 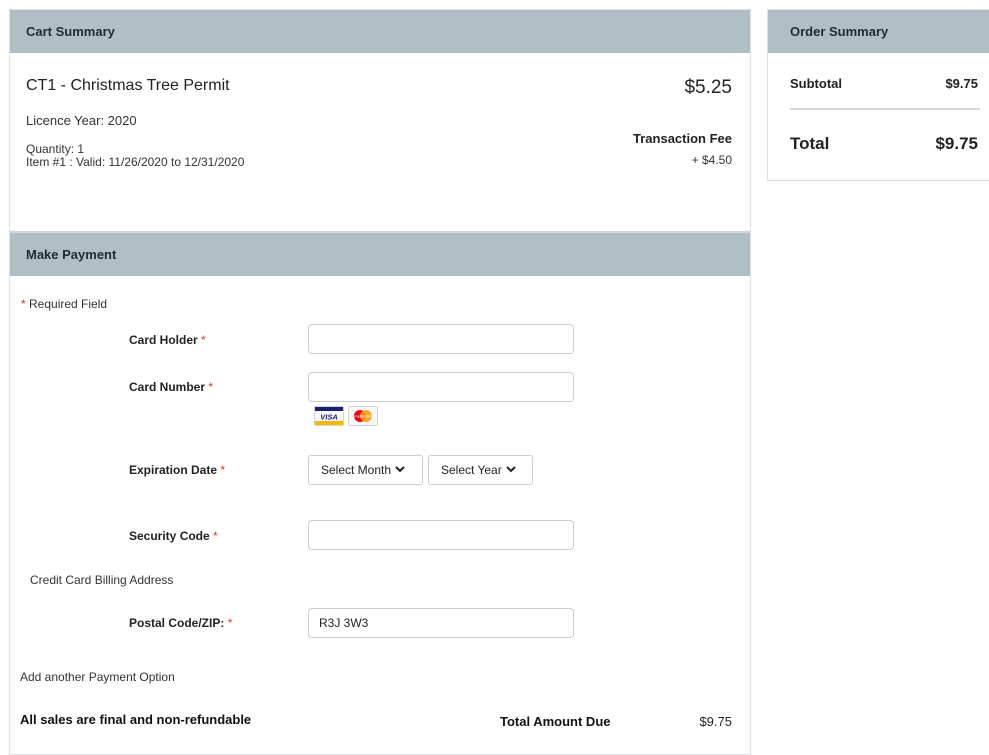 What do you see at coordinates (173, 470) in the screenshot?
I see `expiration-date-label-text: Expiration Date` at bounding box center [173, 470].